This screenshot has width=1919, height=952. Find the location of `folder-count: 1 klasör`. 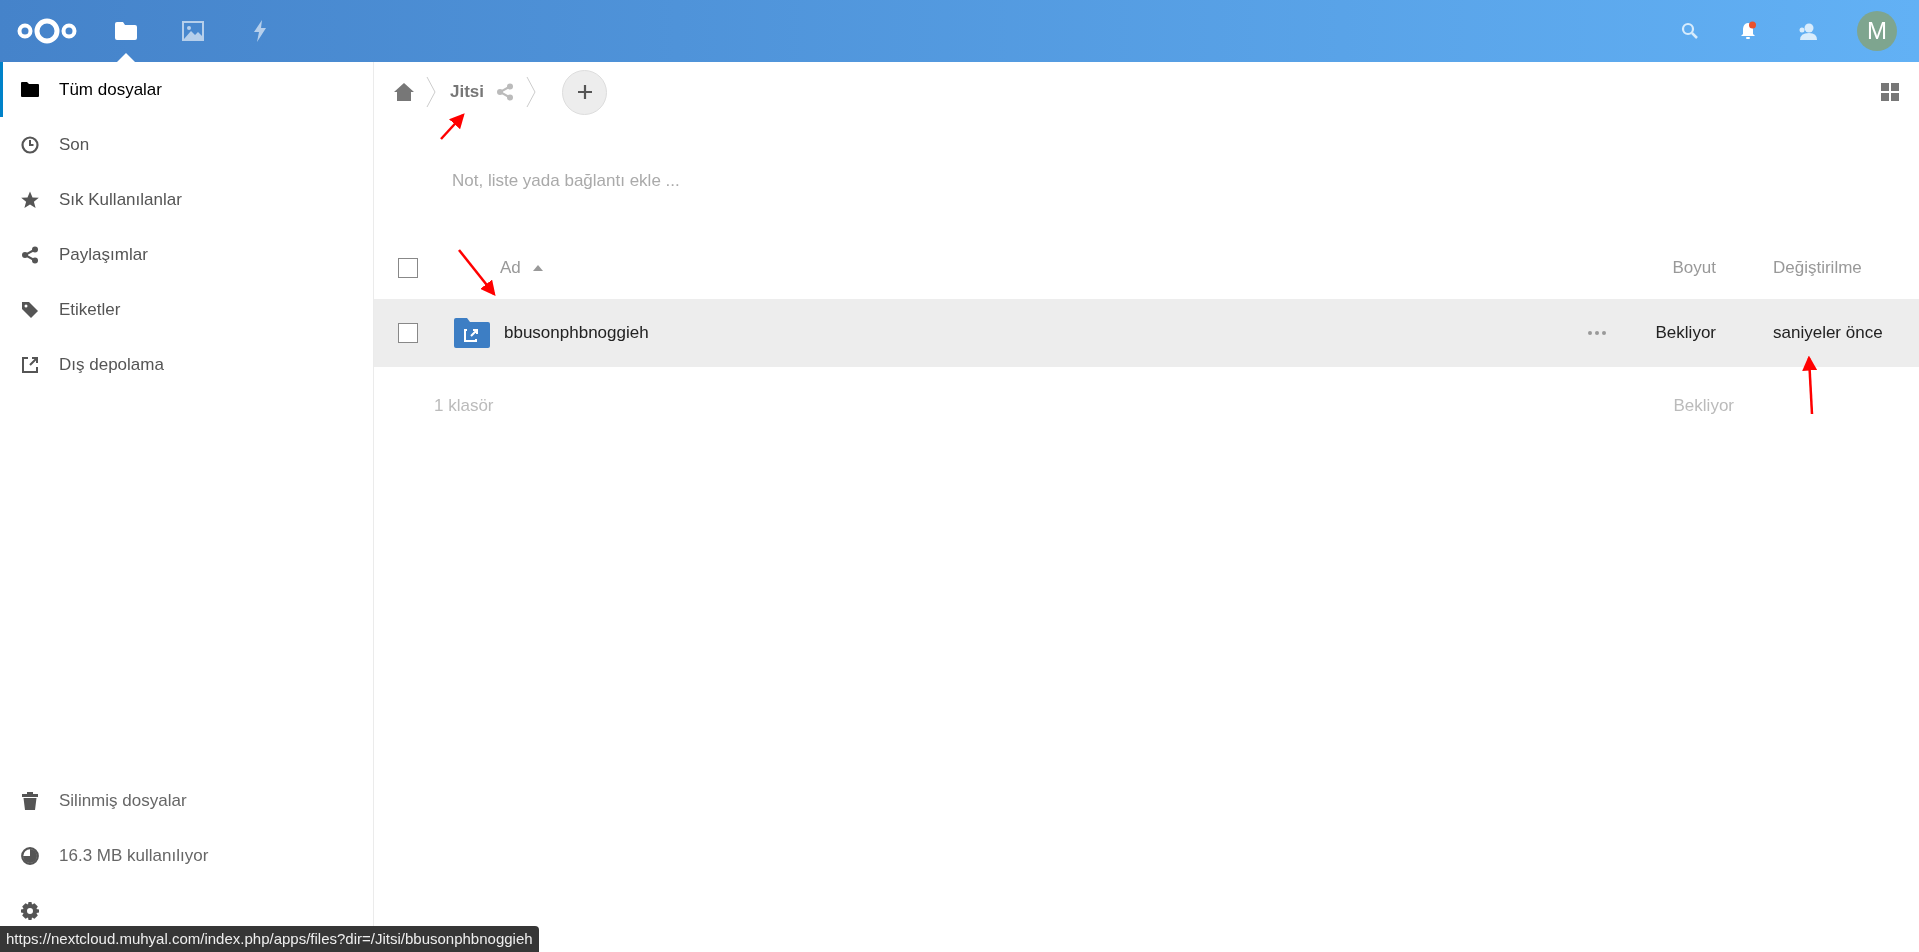

folder-count: 1 klasör is located at coordinates (463, 406).